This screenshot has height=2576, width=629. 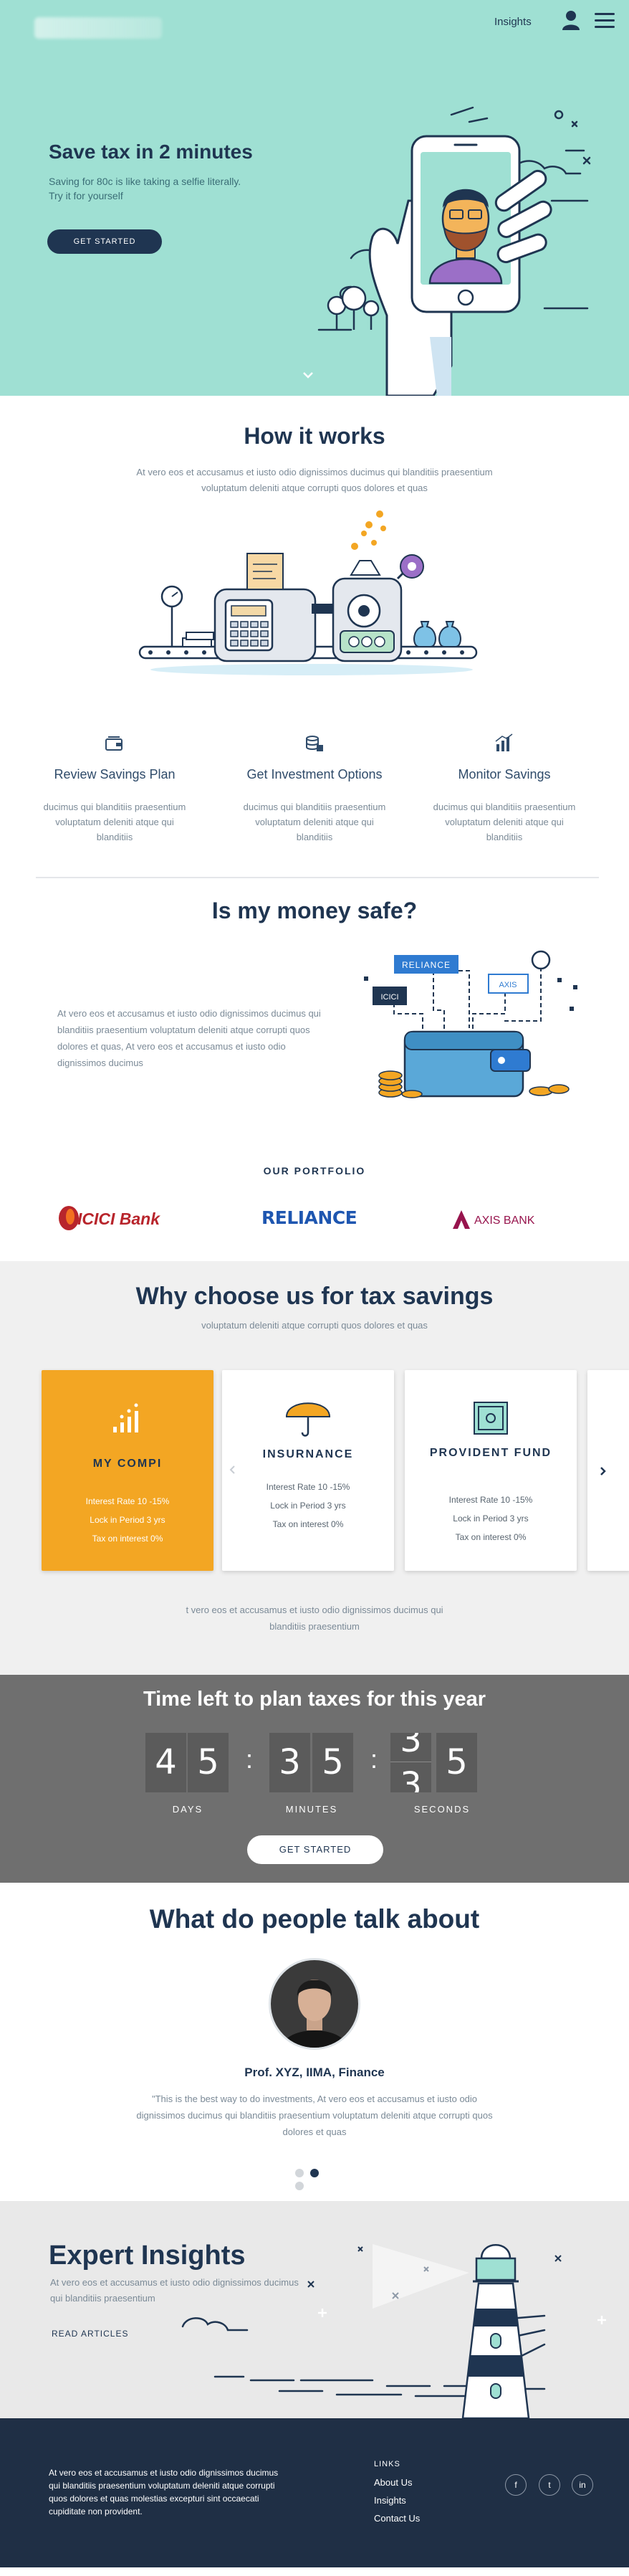 I want to click on minutes-label: MINUTES, so click(x=312, y=1809).